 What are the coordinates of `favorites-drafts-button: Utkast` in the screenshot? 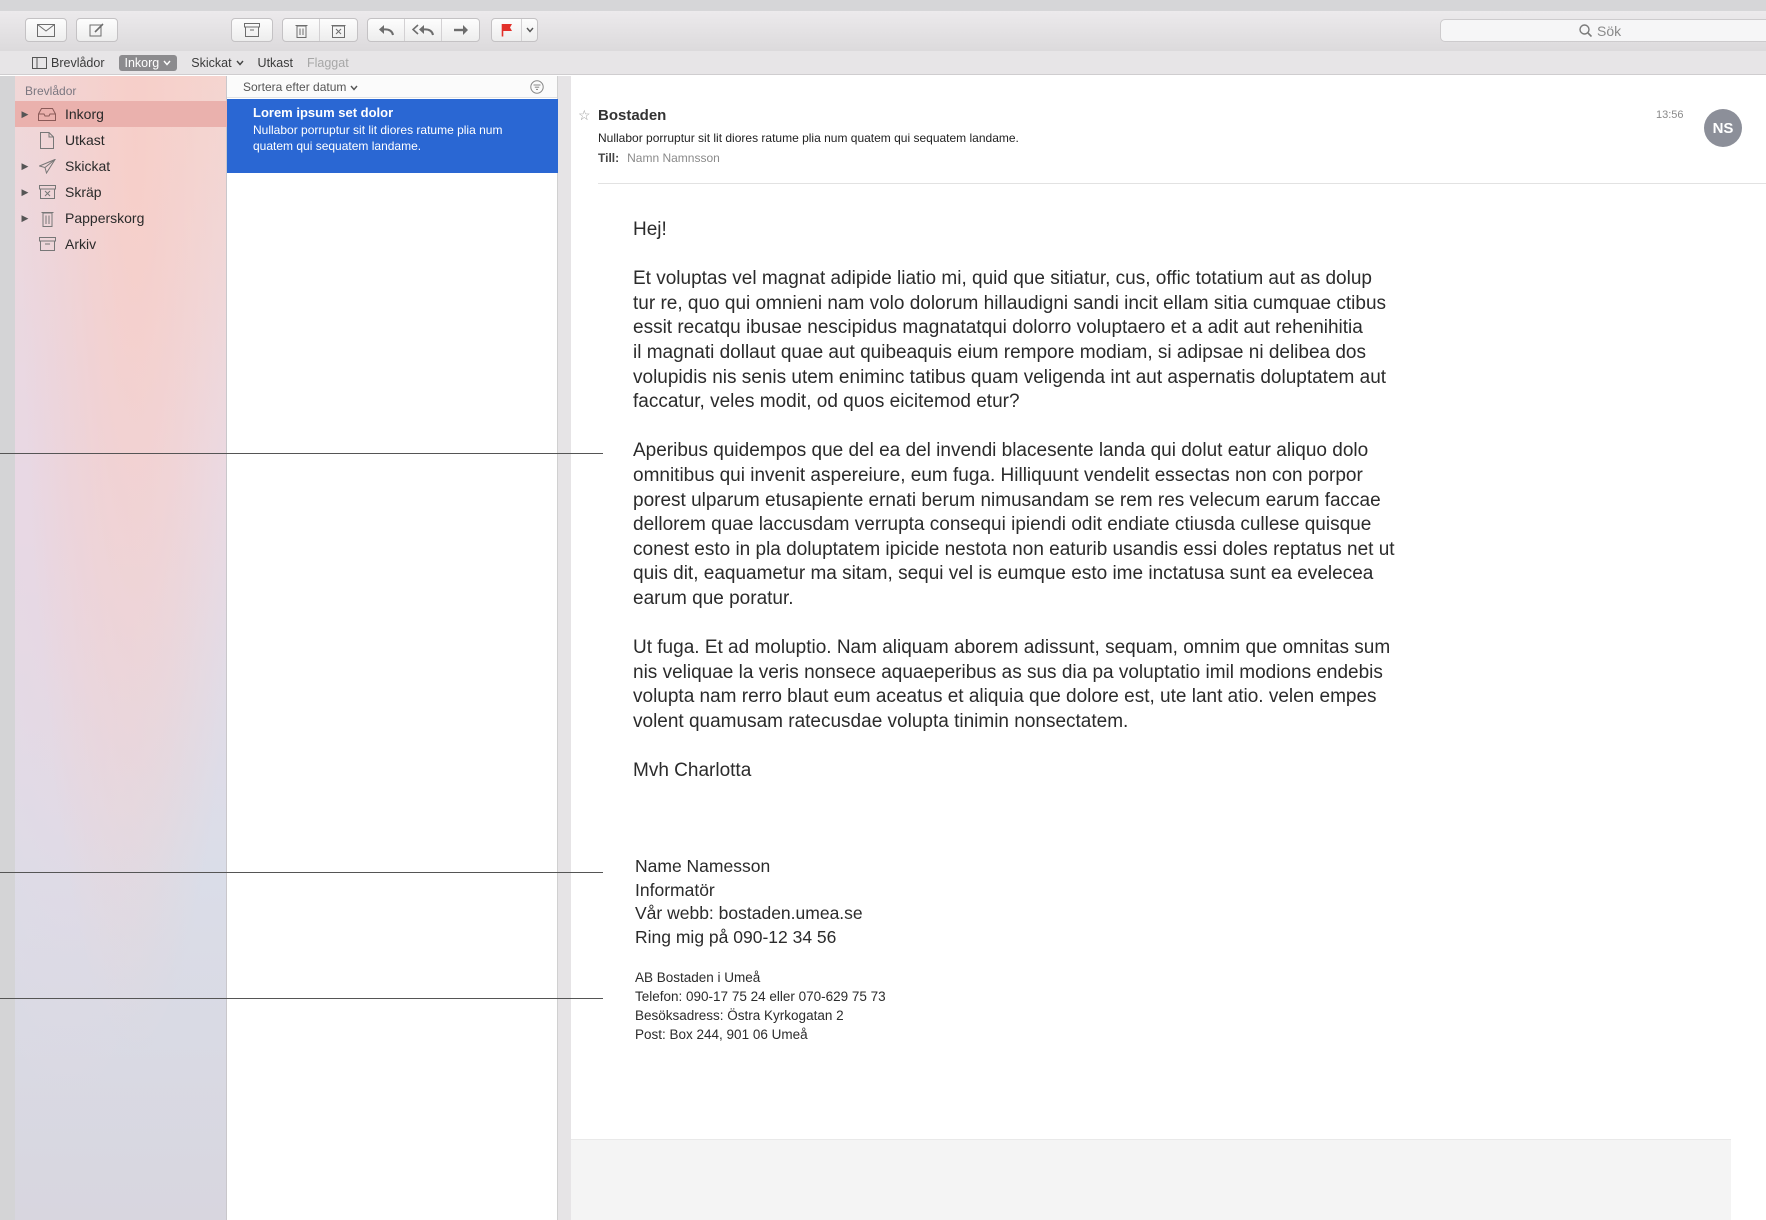 It's located at (275, 63).